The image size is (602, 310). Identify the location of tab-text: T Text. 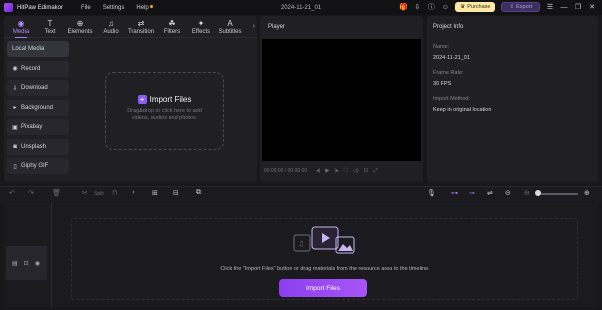
(50, 26).